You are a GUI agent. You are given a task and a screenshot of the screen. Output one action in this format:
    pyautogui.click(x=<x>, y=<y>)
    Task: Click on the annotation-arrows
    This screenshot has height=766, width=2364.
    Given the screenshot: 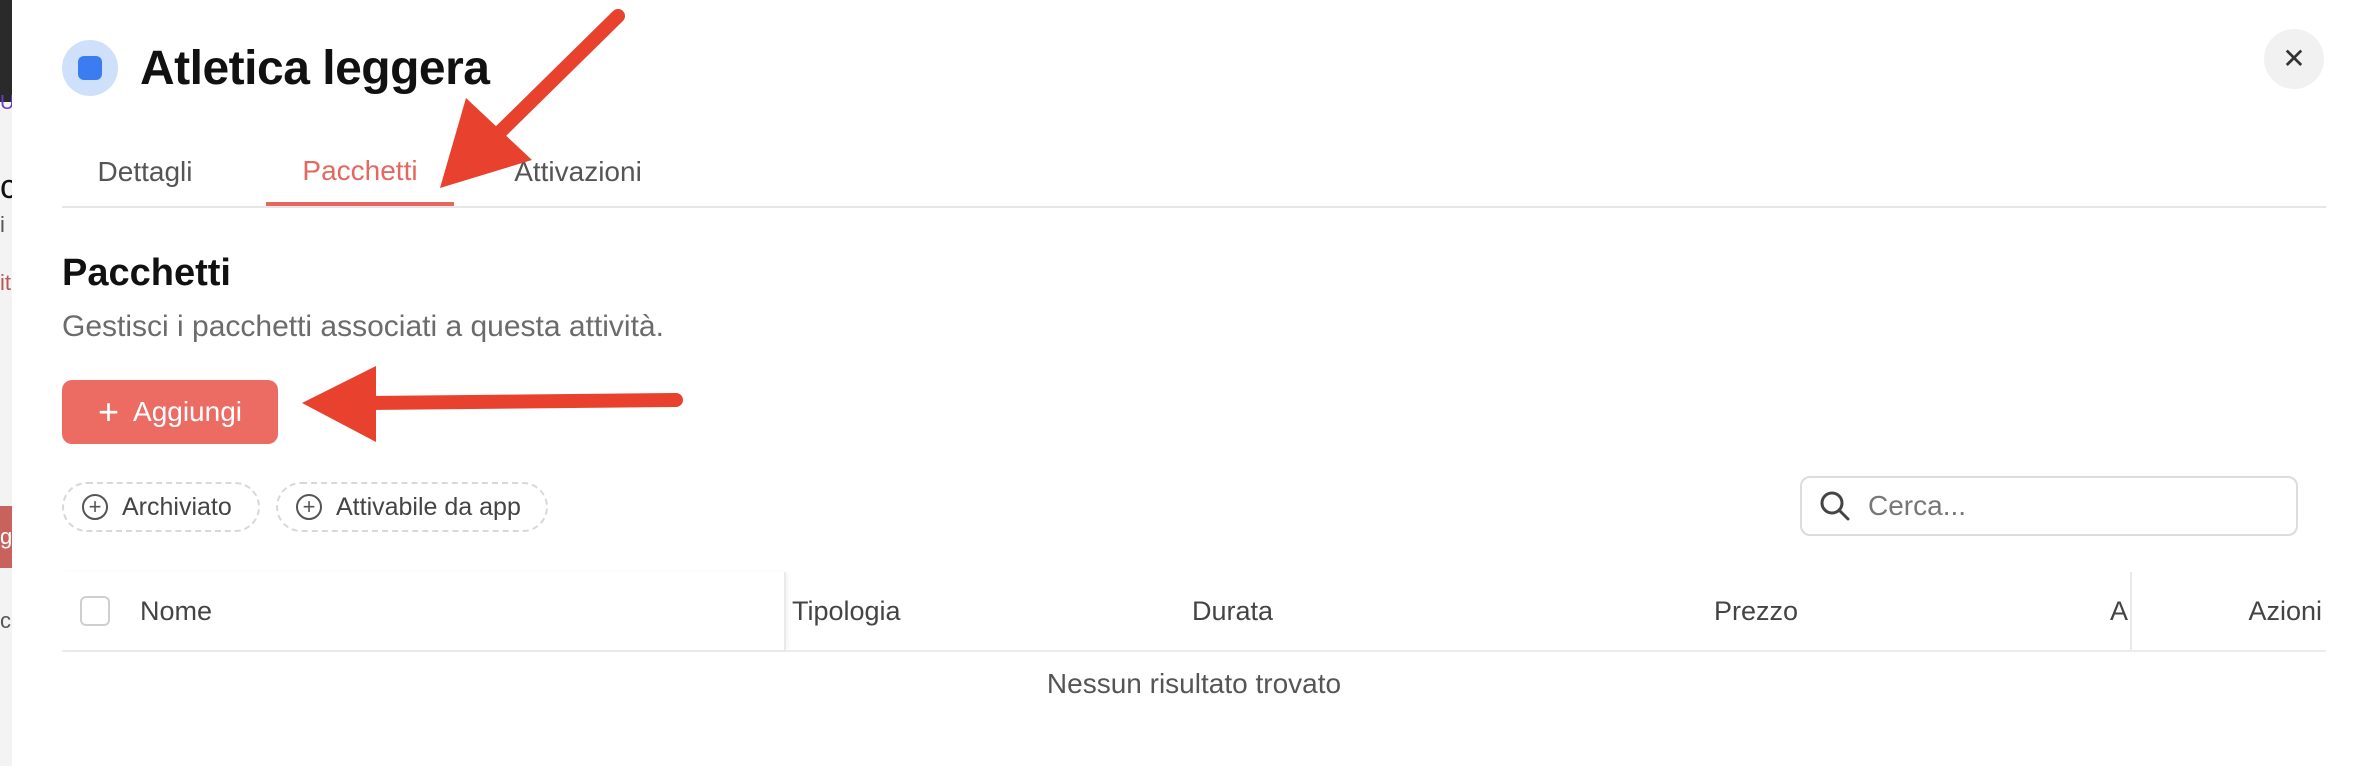 What is the action you would take?
    pyautogui.click(x=492, y=225)
    